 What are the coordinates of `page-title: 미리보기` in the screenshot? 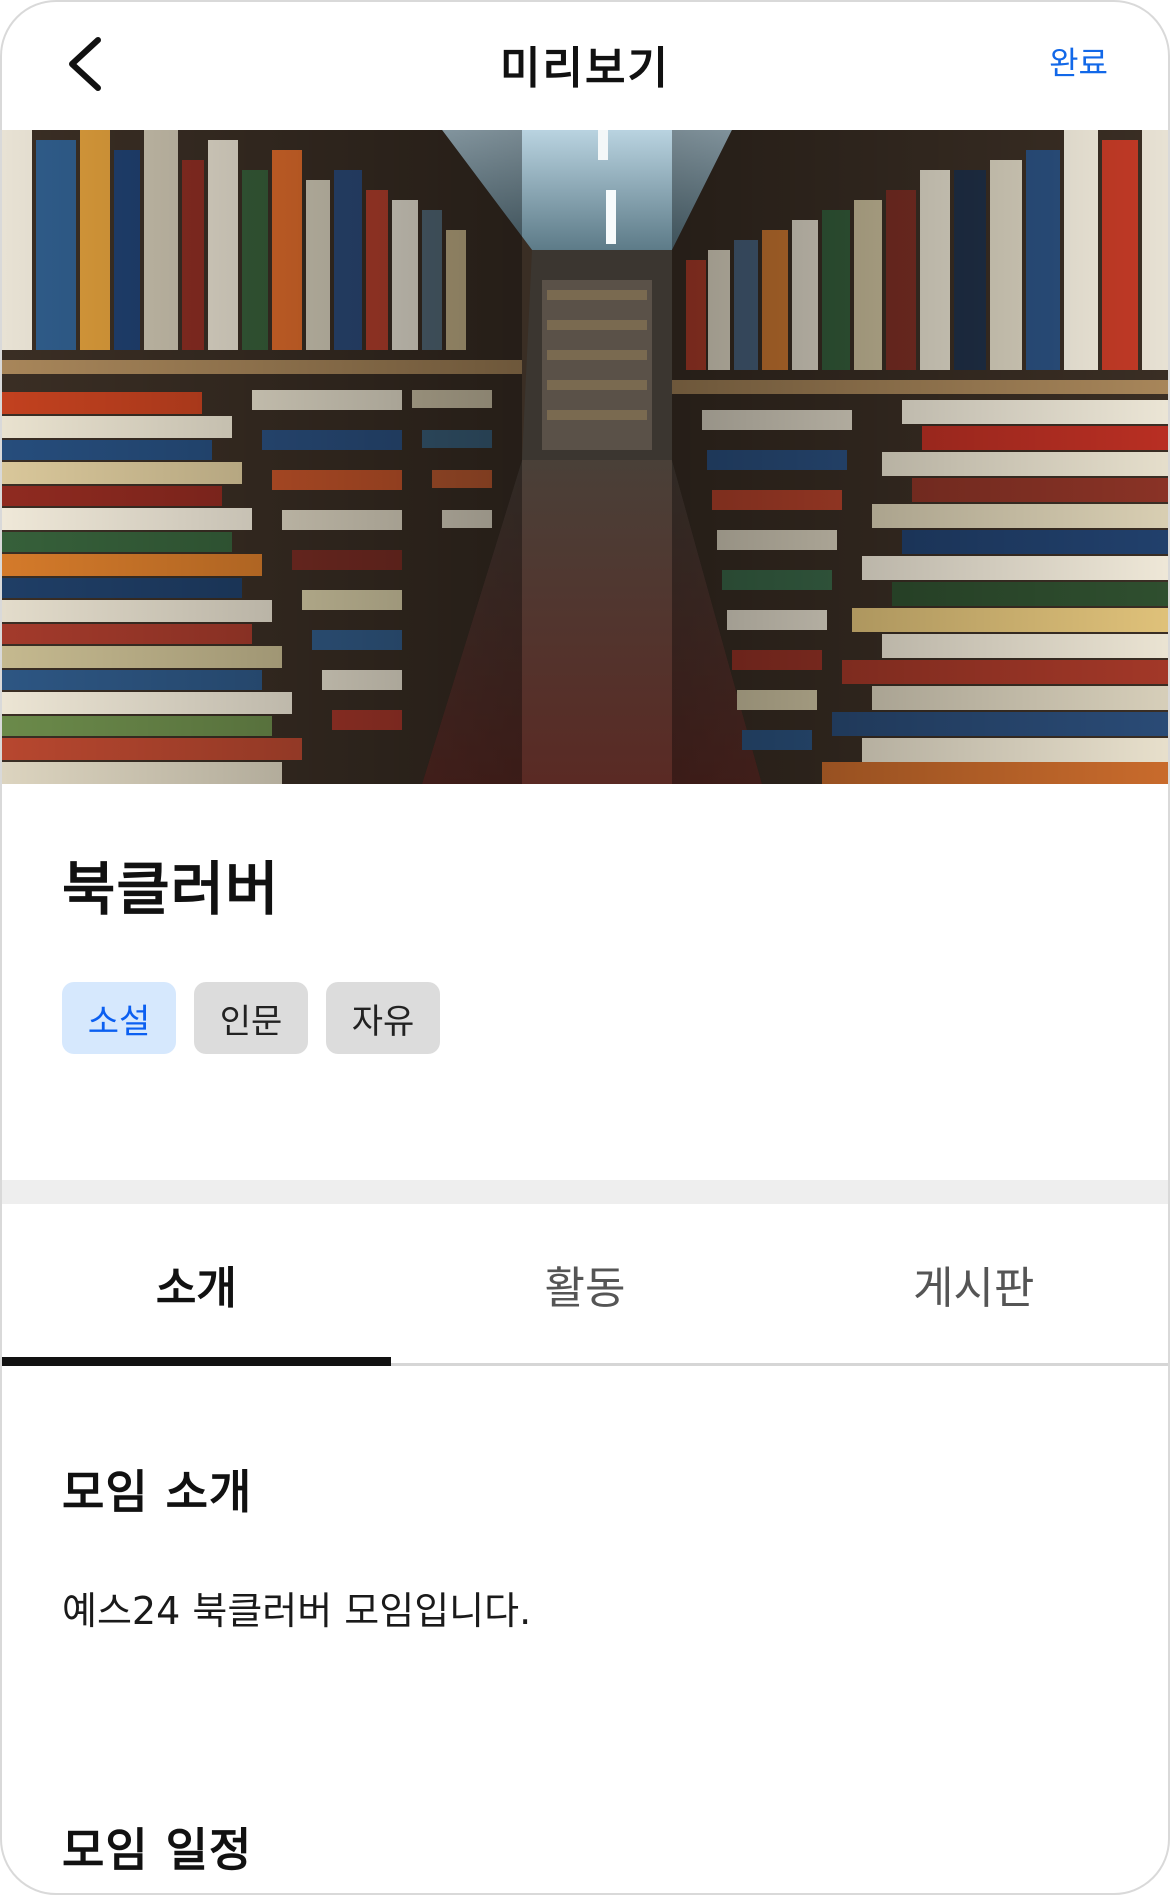 It's located at (585, 68).